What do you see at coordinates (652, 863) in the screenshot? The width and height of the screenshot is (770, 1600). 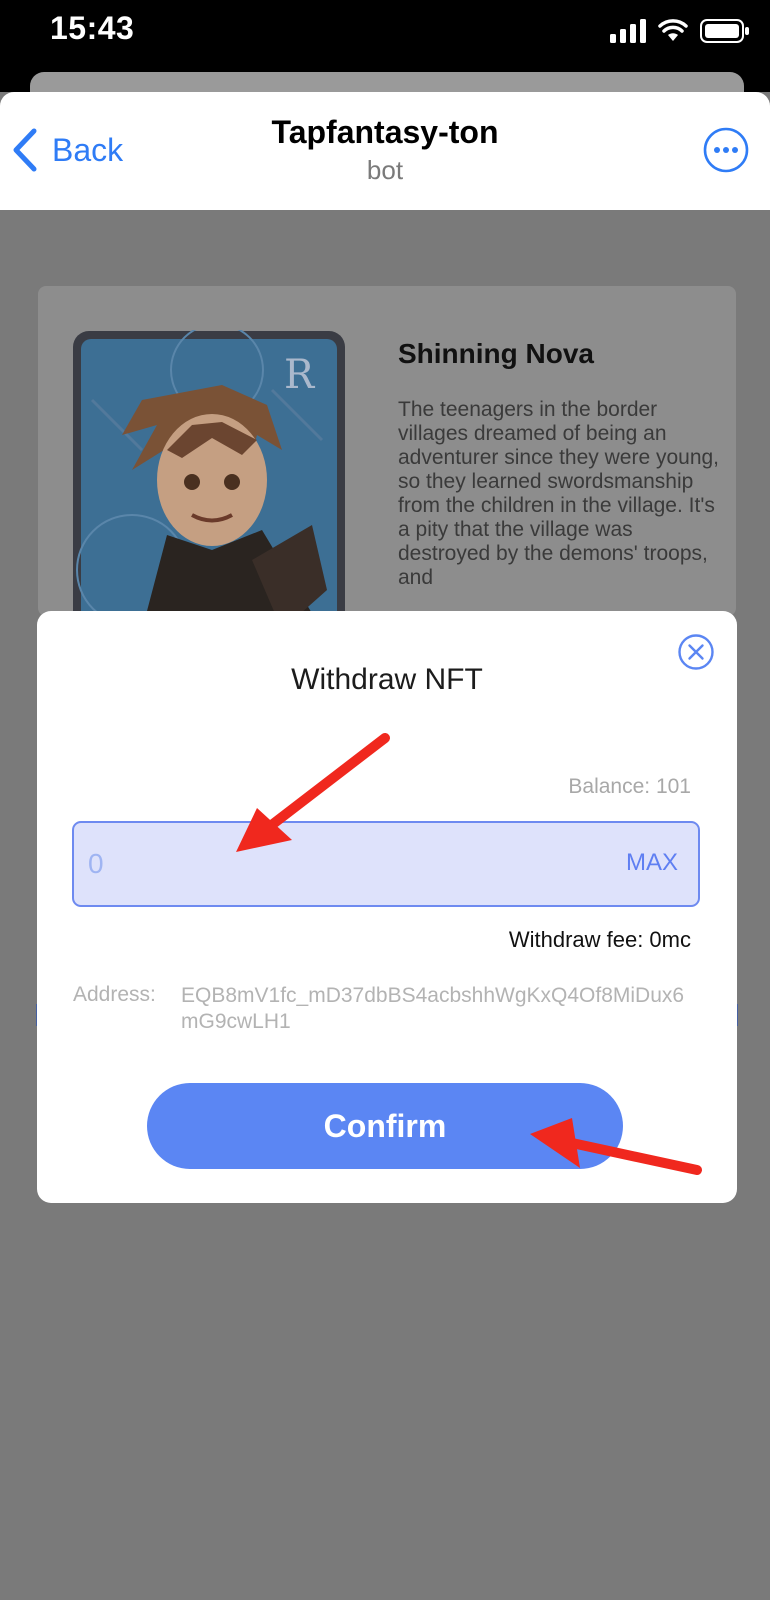 I see `max-button: MAX` at bounding box center [652, 863].